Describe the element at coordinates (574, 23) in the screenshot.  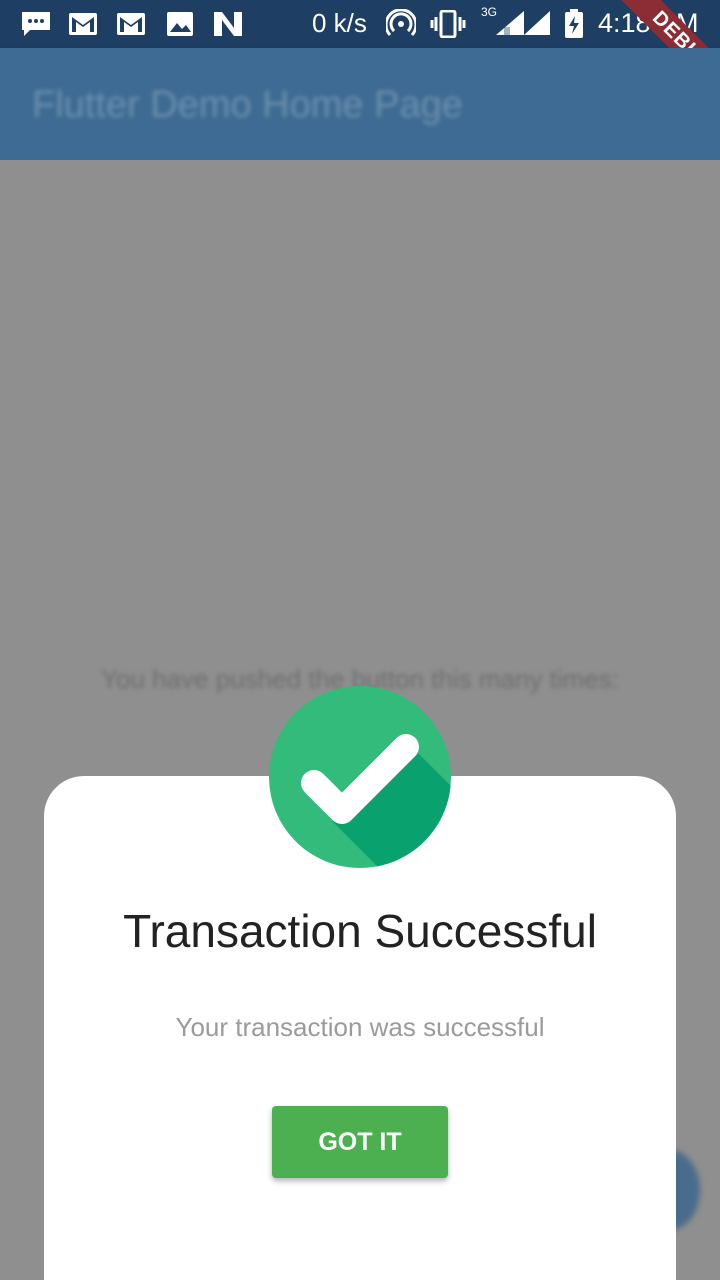
I see `battery-charging-icon` at that location.